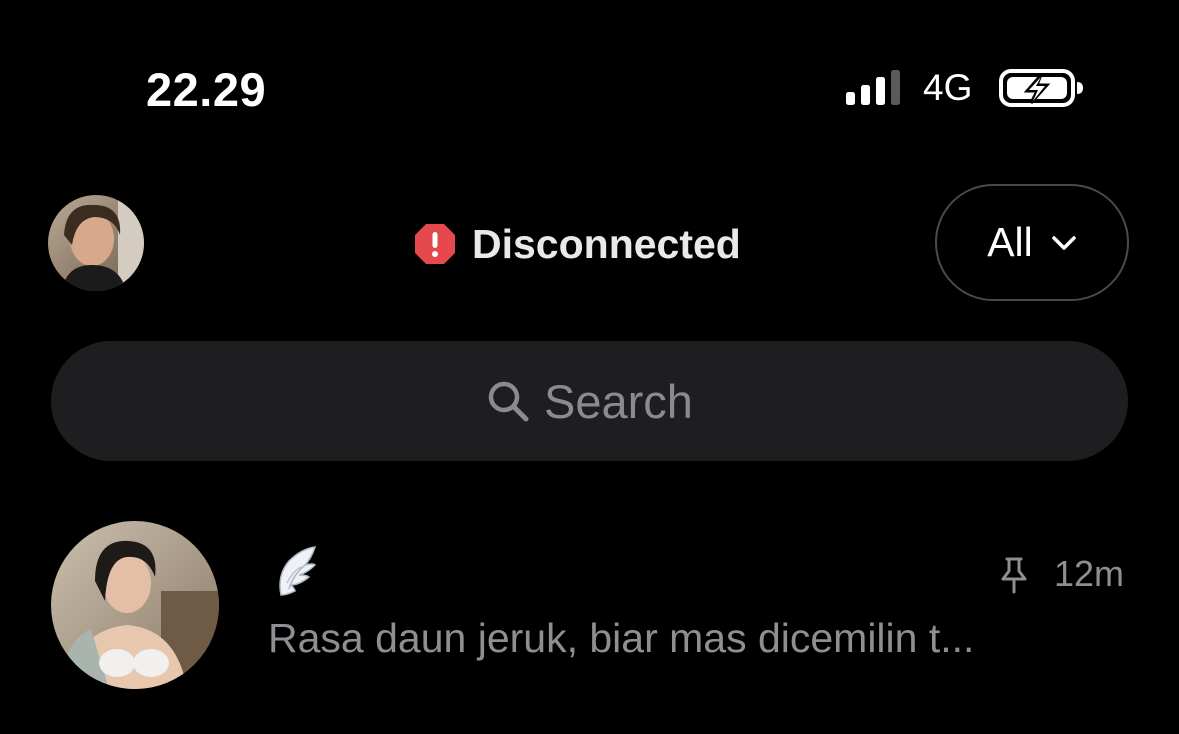 Image resolution: width=1179 pixels, height=734 pixels. What do you see at coordinates (873, 87) in the screenshot?
I see `cellular-signal-icon` at bounding box center [873, 87].